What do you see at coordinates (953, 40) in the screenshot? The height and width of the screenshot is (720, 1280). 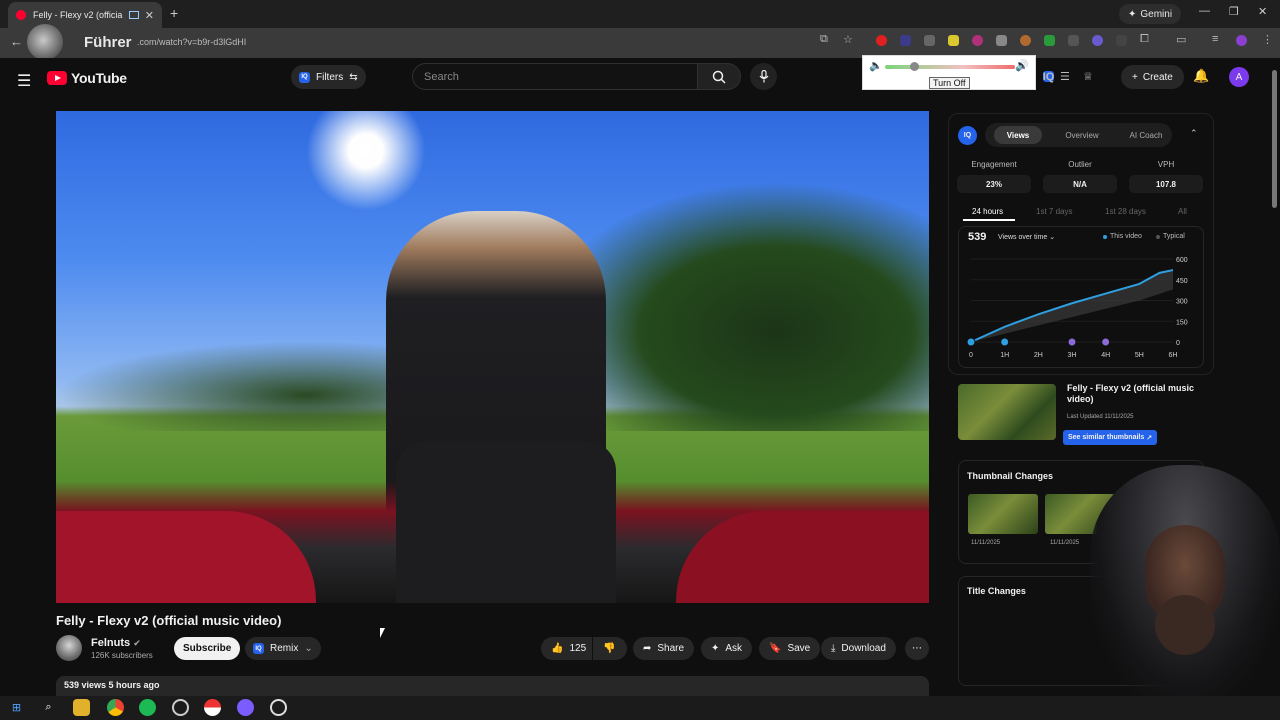 I see `extension-yellow-icon` at bounding box center [953, 40].